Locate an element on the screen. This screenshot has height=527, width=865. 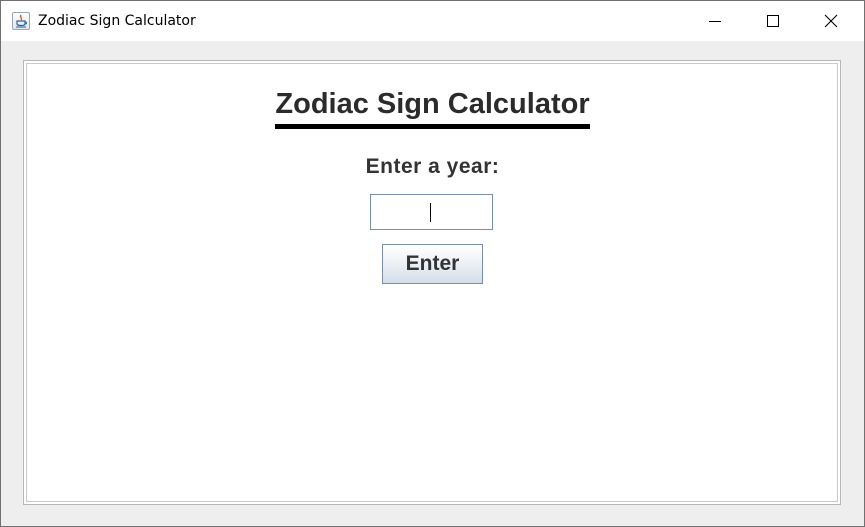
java-cup-icon is located at coordinates (21, 21).